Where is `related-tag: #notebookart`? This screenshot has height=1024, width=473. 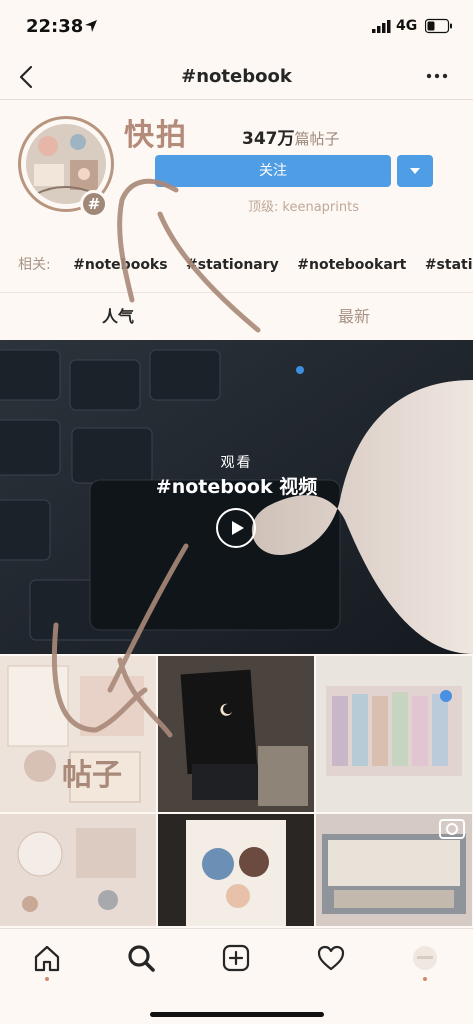
related-tag: #notebookart is located at coordinates (351, 265).